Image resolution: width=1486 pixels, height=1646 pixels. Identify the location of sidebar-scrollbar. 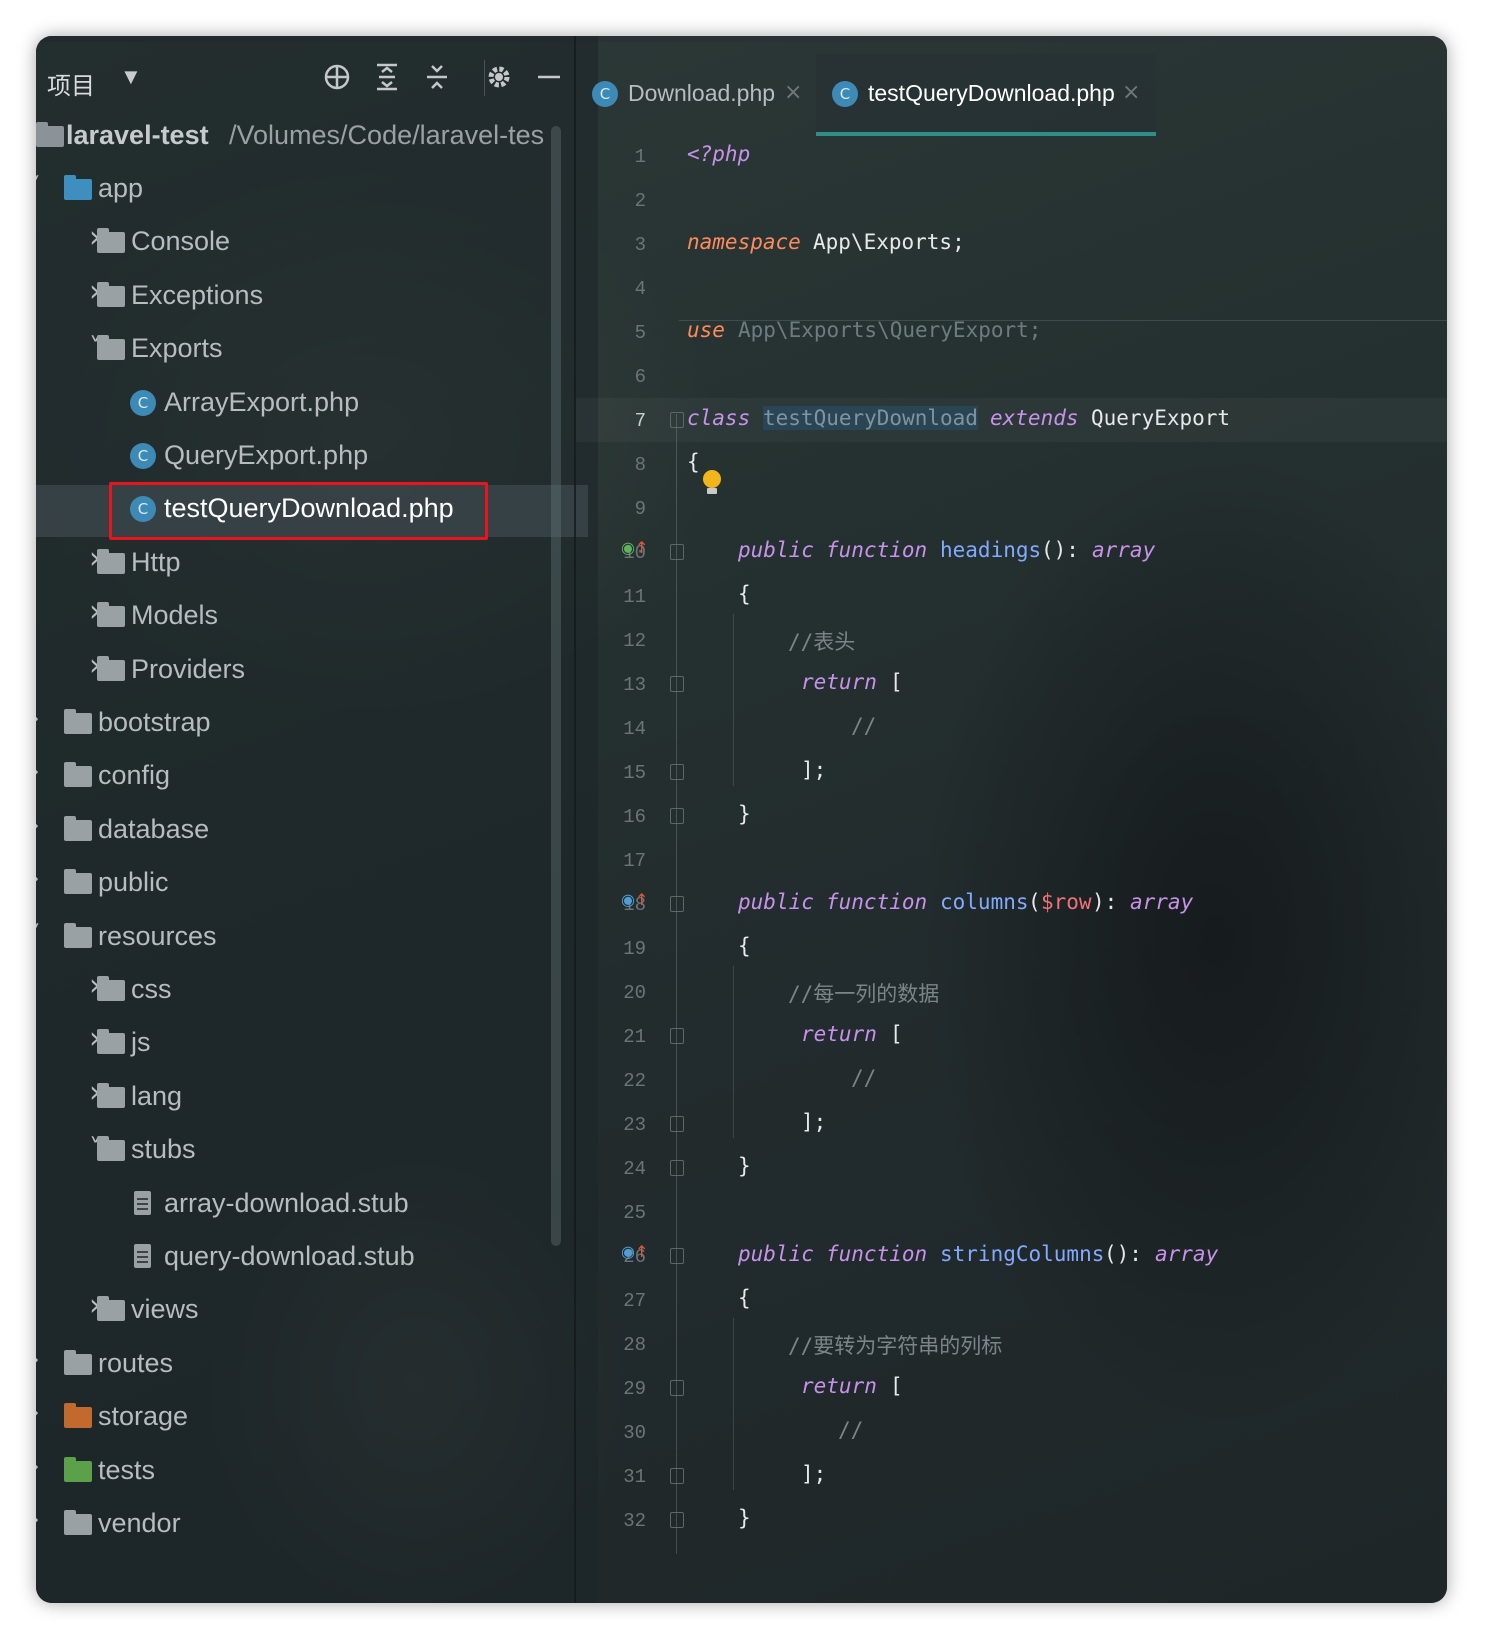
(556, 686).